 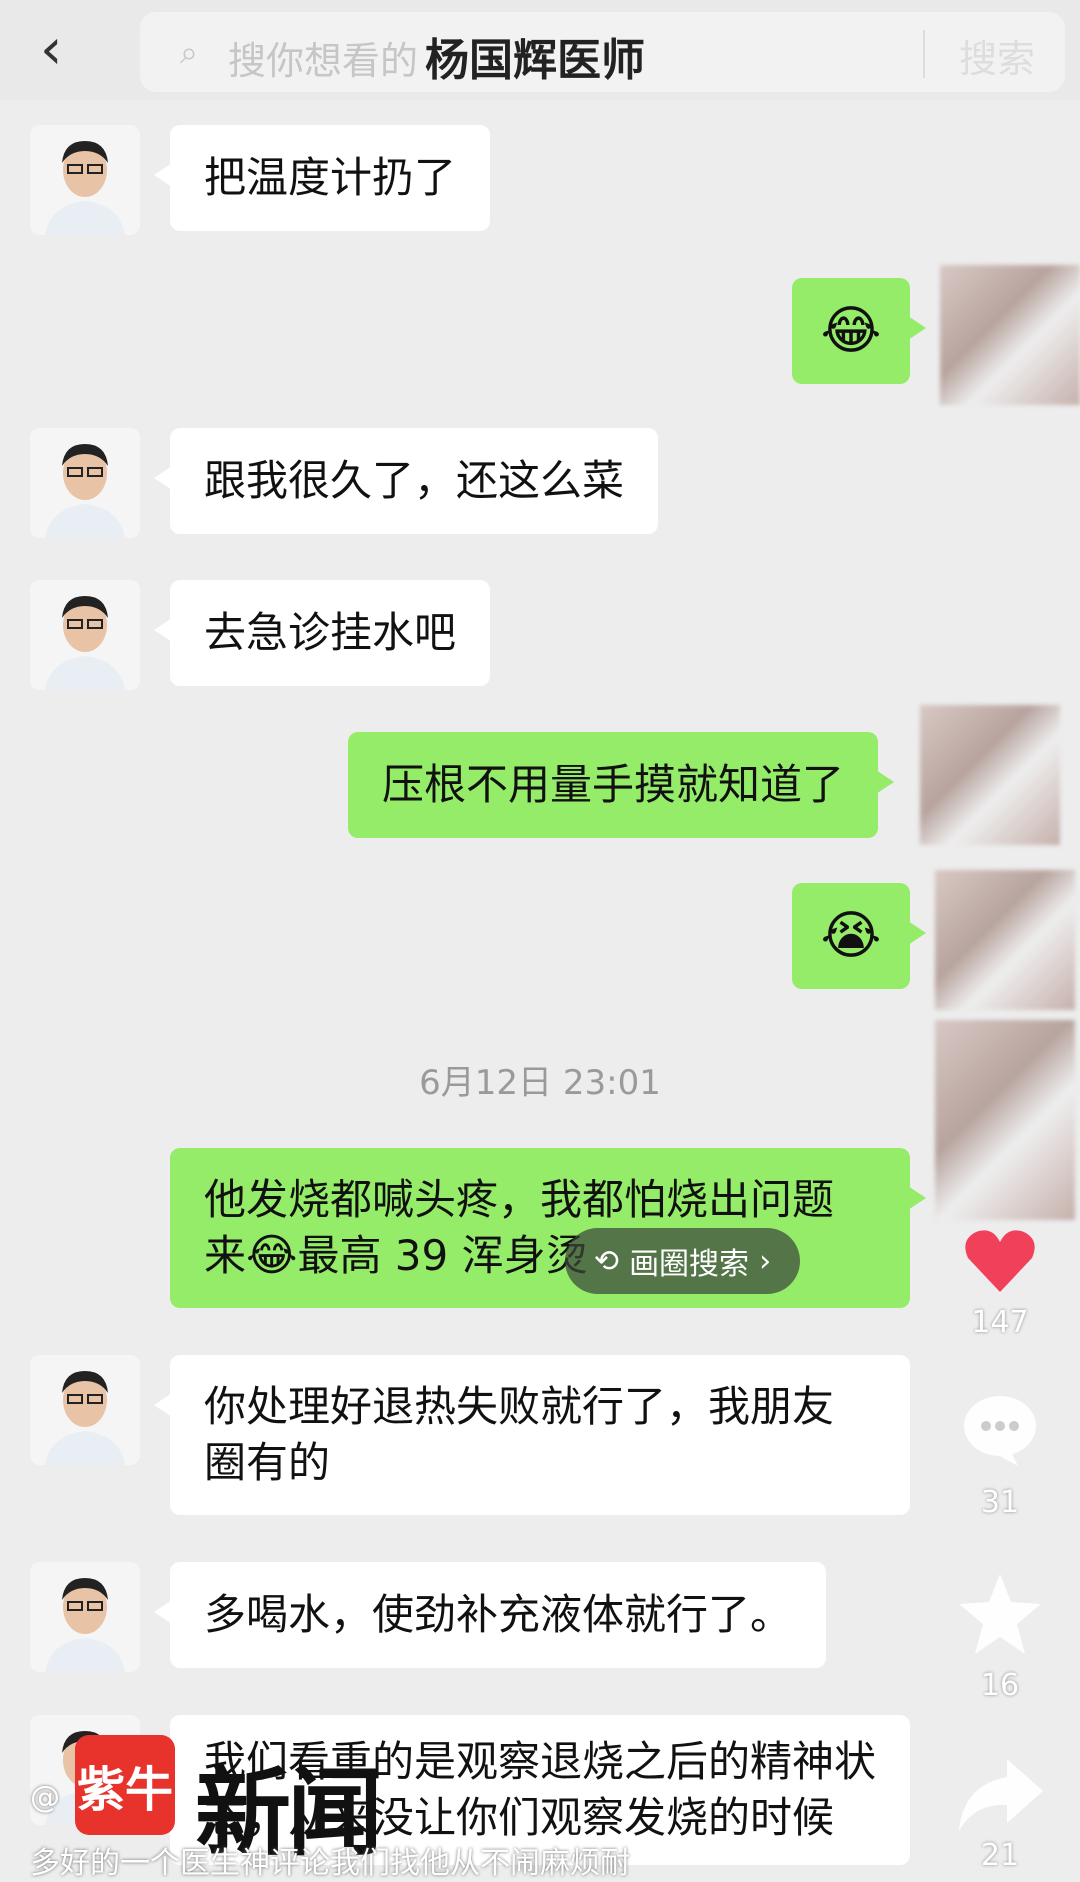 What do you see at coordinates (330, 632) in the screenshot?
I see `message-text: 去急诊挂水吧` at bounding box center [330, 632].